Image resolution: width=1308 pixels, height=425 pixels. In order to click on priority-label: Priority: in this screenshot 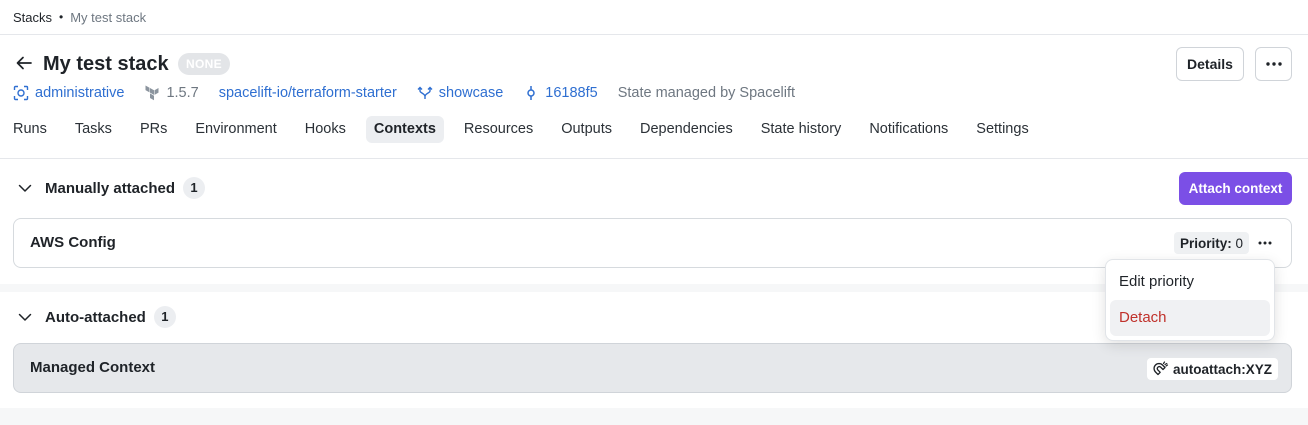, I will do `click(1206, 243)`.